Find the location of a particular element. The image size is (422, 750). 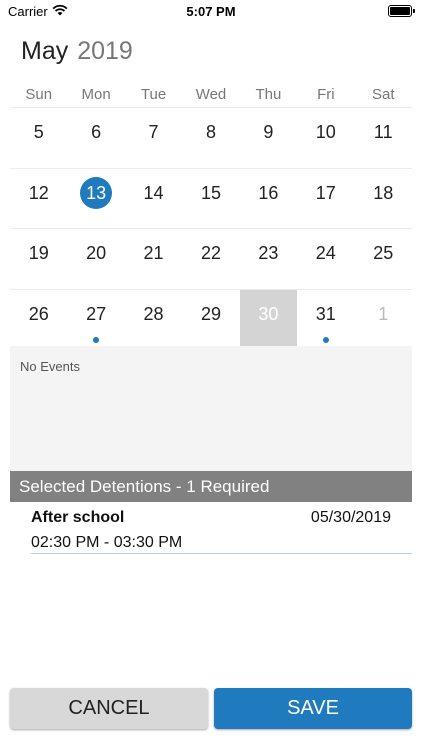

status-time: 5:07 PM is located at coordinates (211, 11).